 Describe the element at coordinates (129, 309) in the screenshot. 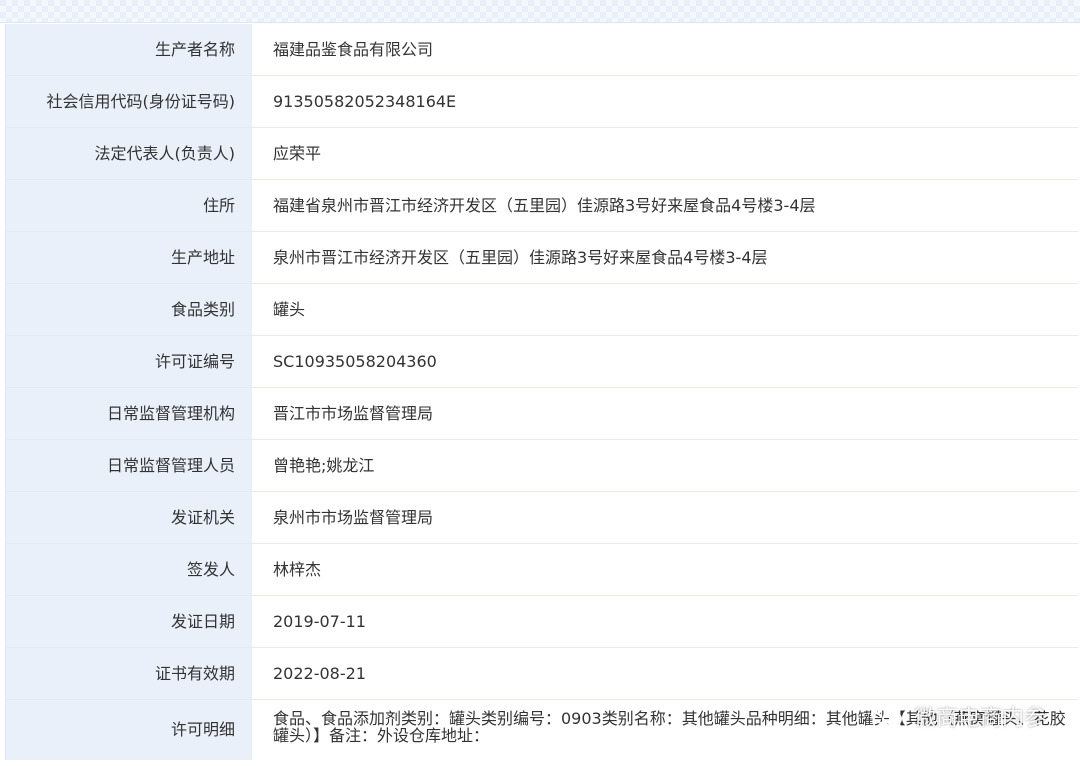

I see `row-label: 食品类别` at that location.